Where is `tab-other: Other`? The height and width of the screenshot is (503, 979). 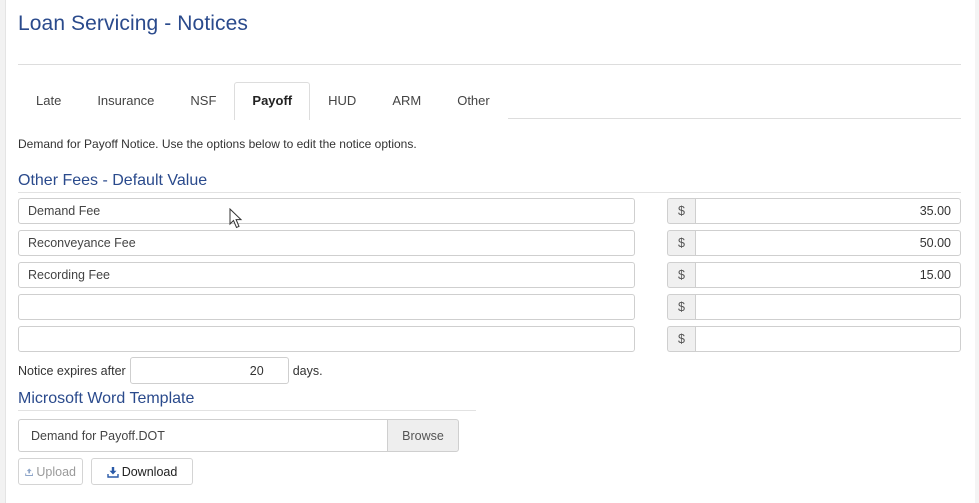
tab-other: Other is located at coordinates (473, 100).